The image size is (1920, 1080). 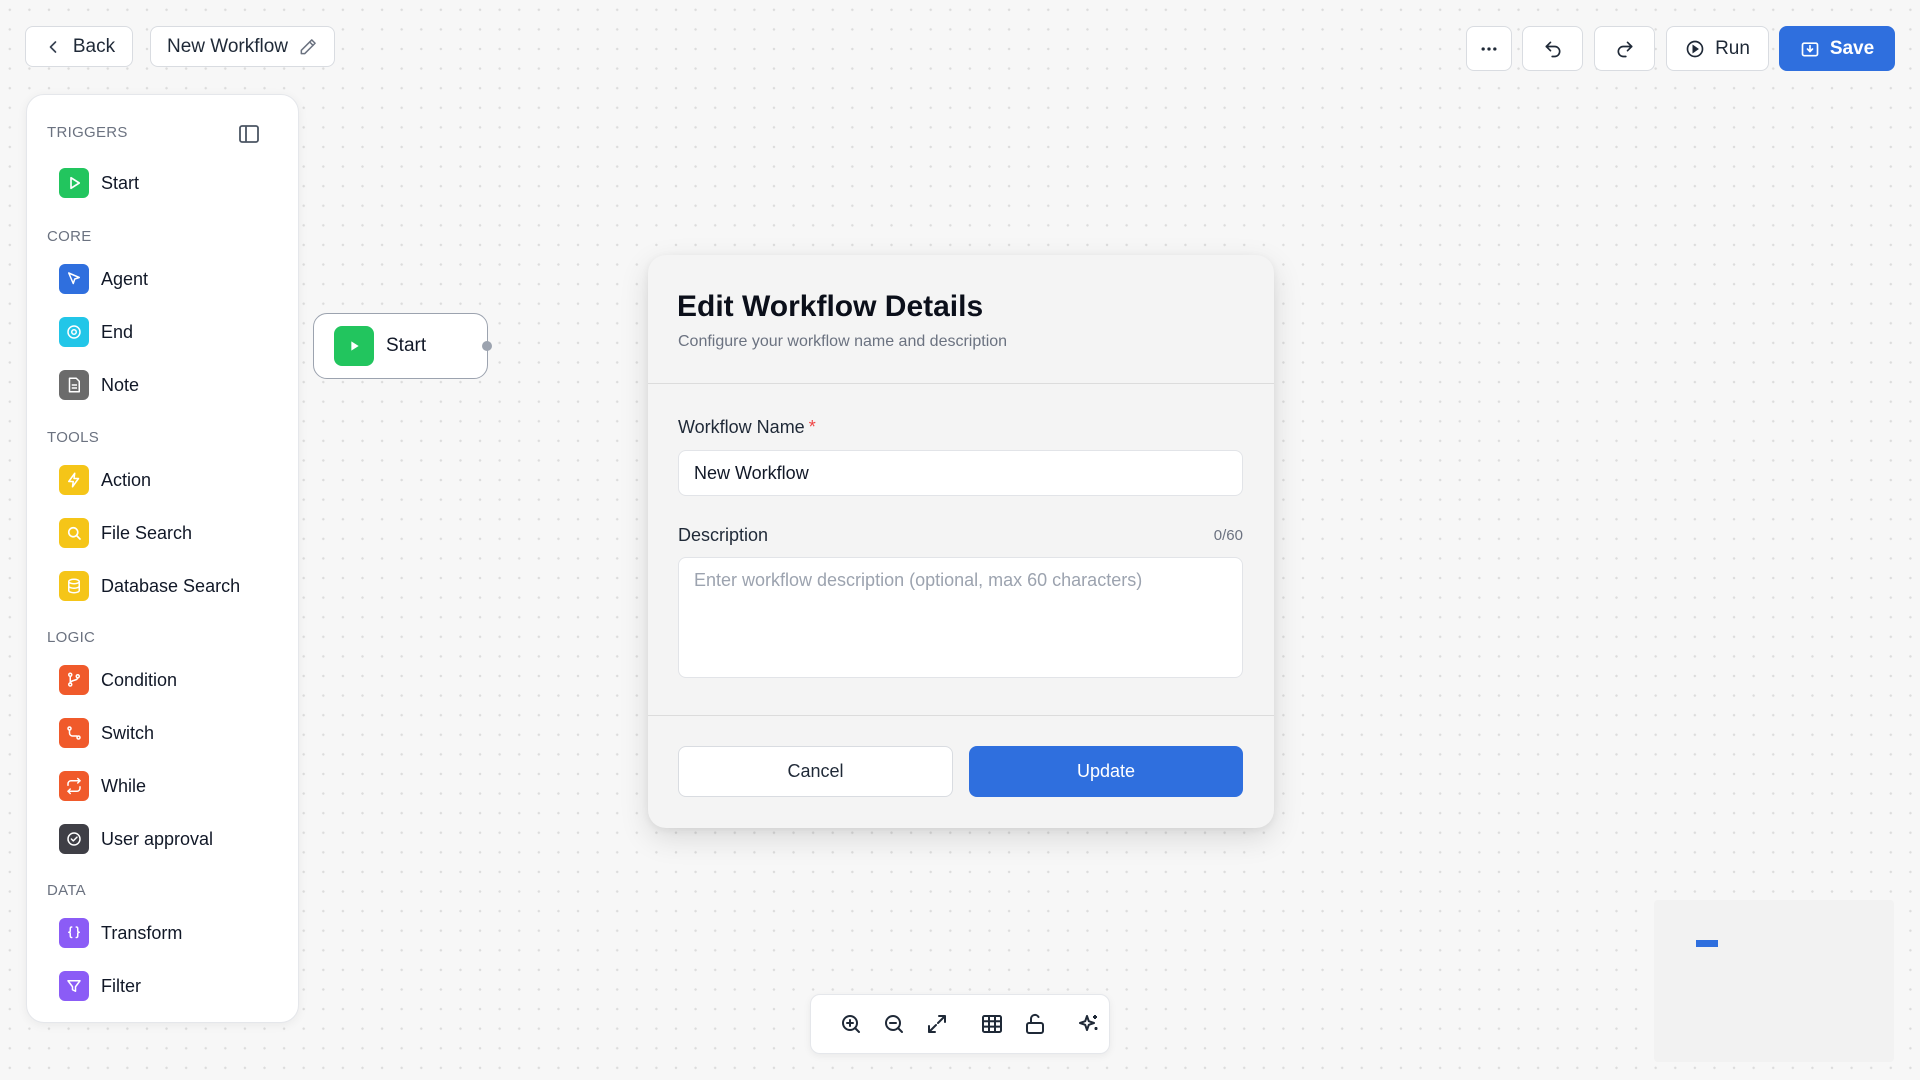 I want to click on target-icon, so click(x=74, y=332).